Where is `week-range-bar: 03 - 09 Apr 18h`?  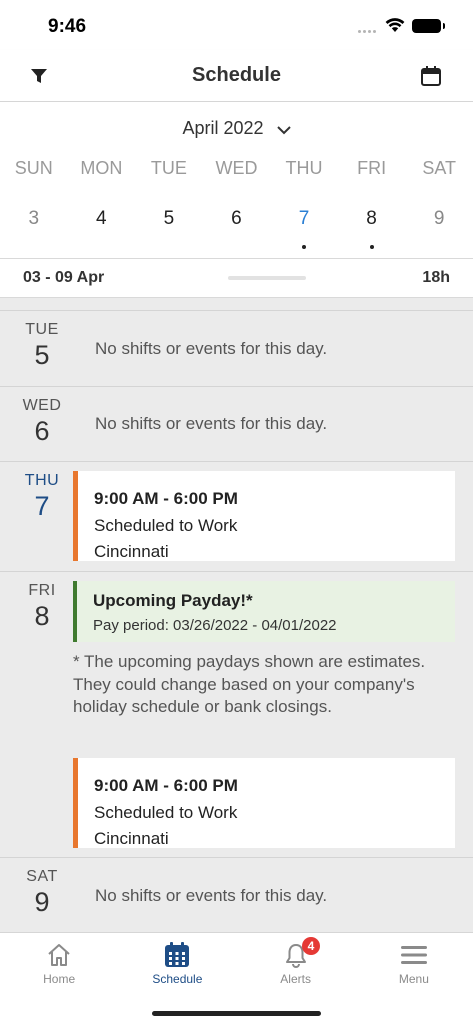
week-range-bar: 03 - 09 Apr 18h is located at coordinates (236, 278).